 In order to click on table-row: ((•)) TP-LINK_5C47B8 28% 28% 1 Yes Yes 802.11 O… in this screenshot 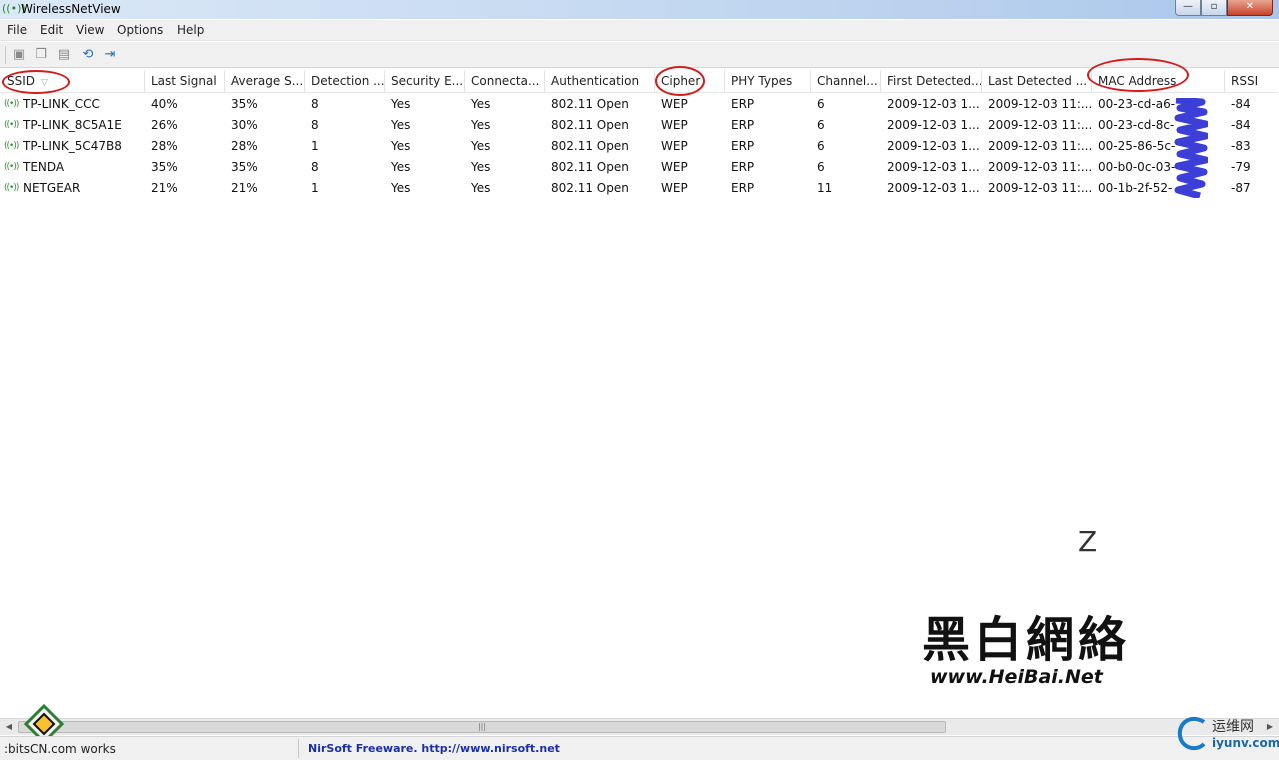, I will do `click(639, 146)`.